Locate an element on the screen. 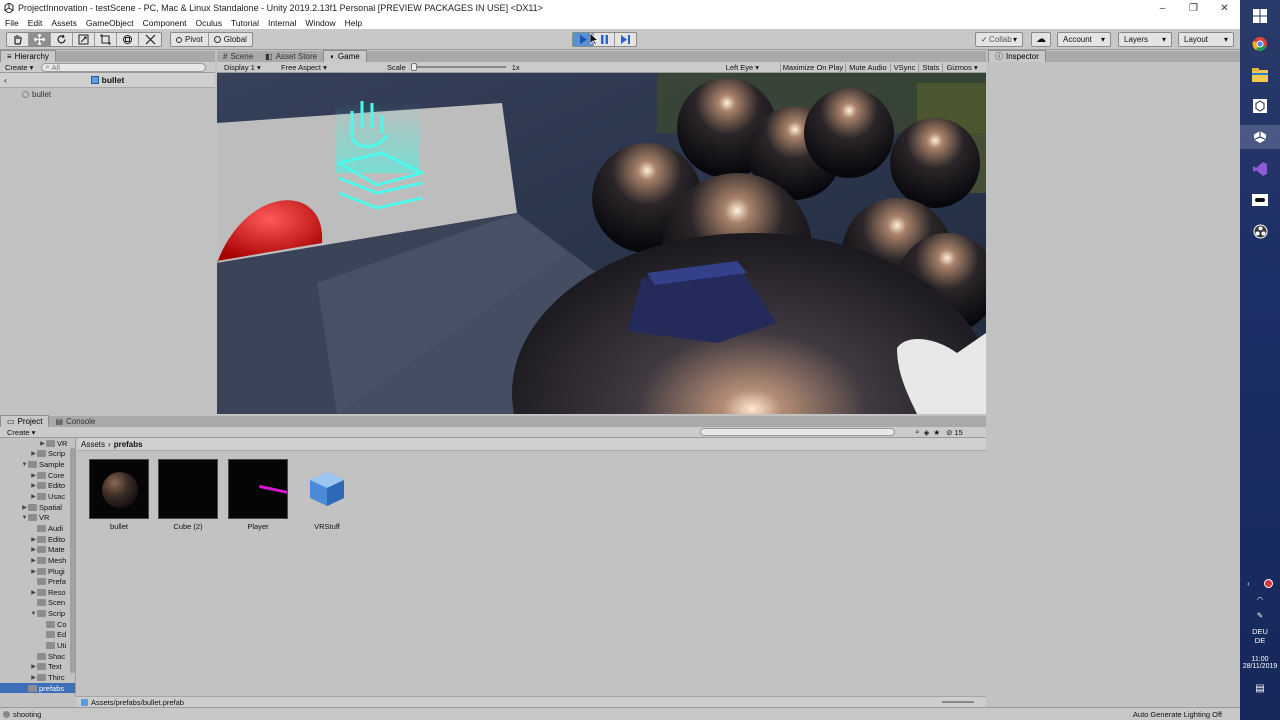 This screenshot has width=1280, height=720. hierarchy-search-input: ⌕ All is located at coordinates (124, 67).